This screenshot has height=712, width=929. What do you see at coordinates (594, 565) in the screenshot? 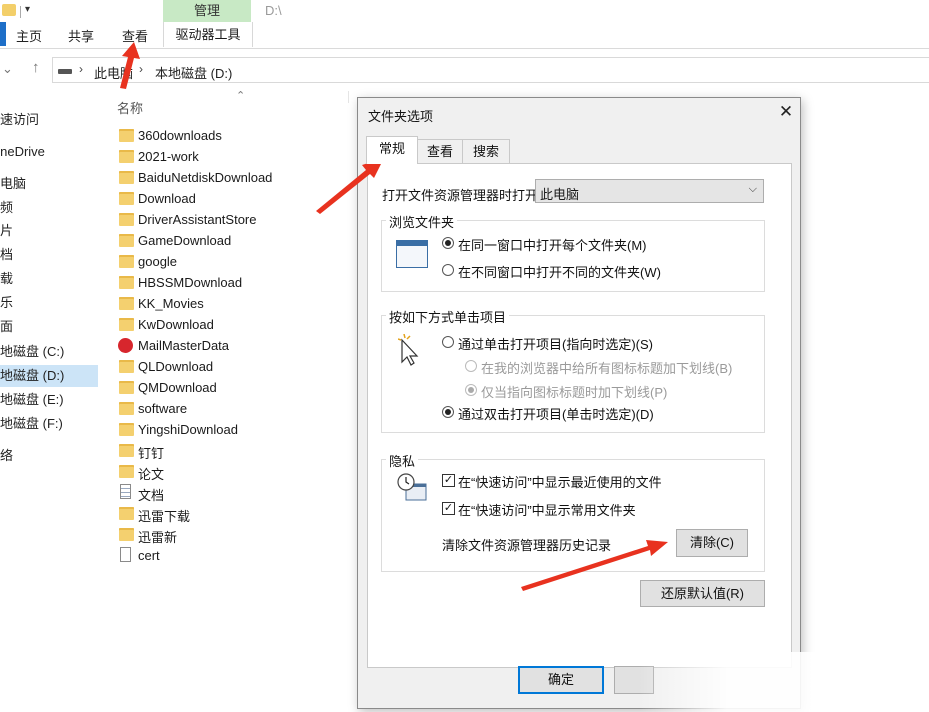
I see `annotation-arrow-clear-button` at bounding box center [594, 565].